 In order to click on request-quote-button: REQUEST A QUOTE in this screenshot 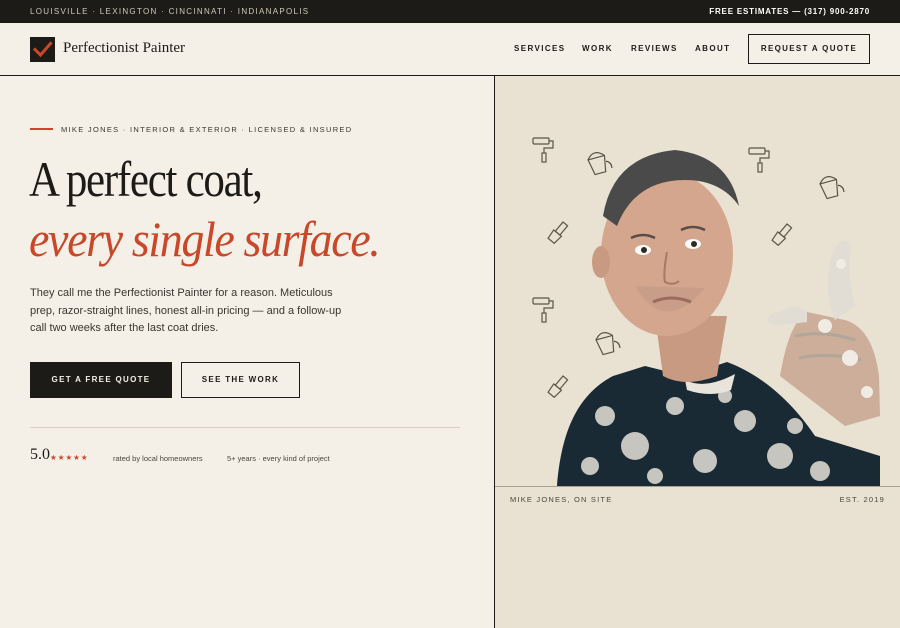, I will do `click(809, 49)`.